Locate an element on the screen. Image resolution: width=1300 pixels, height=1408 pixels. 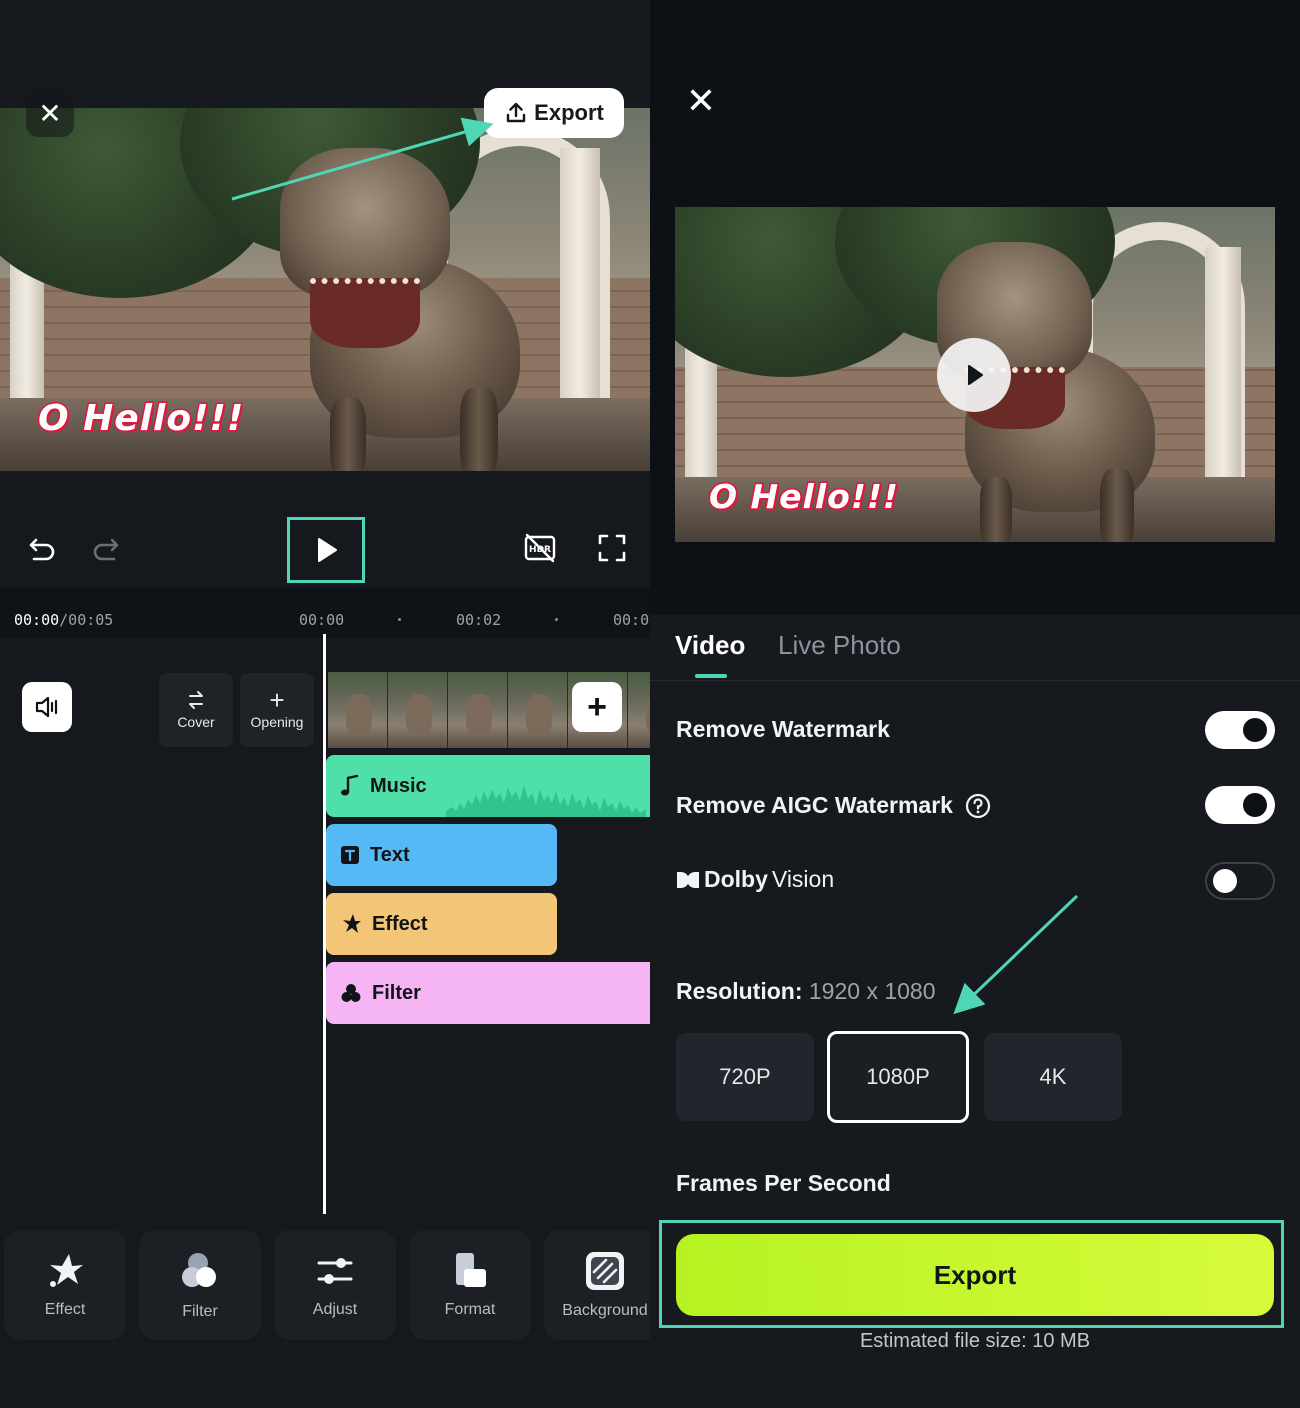
dolby-vision-toggle is located at coordinates (1240, 881).